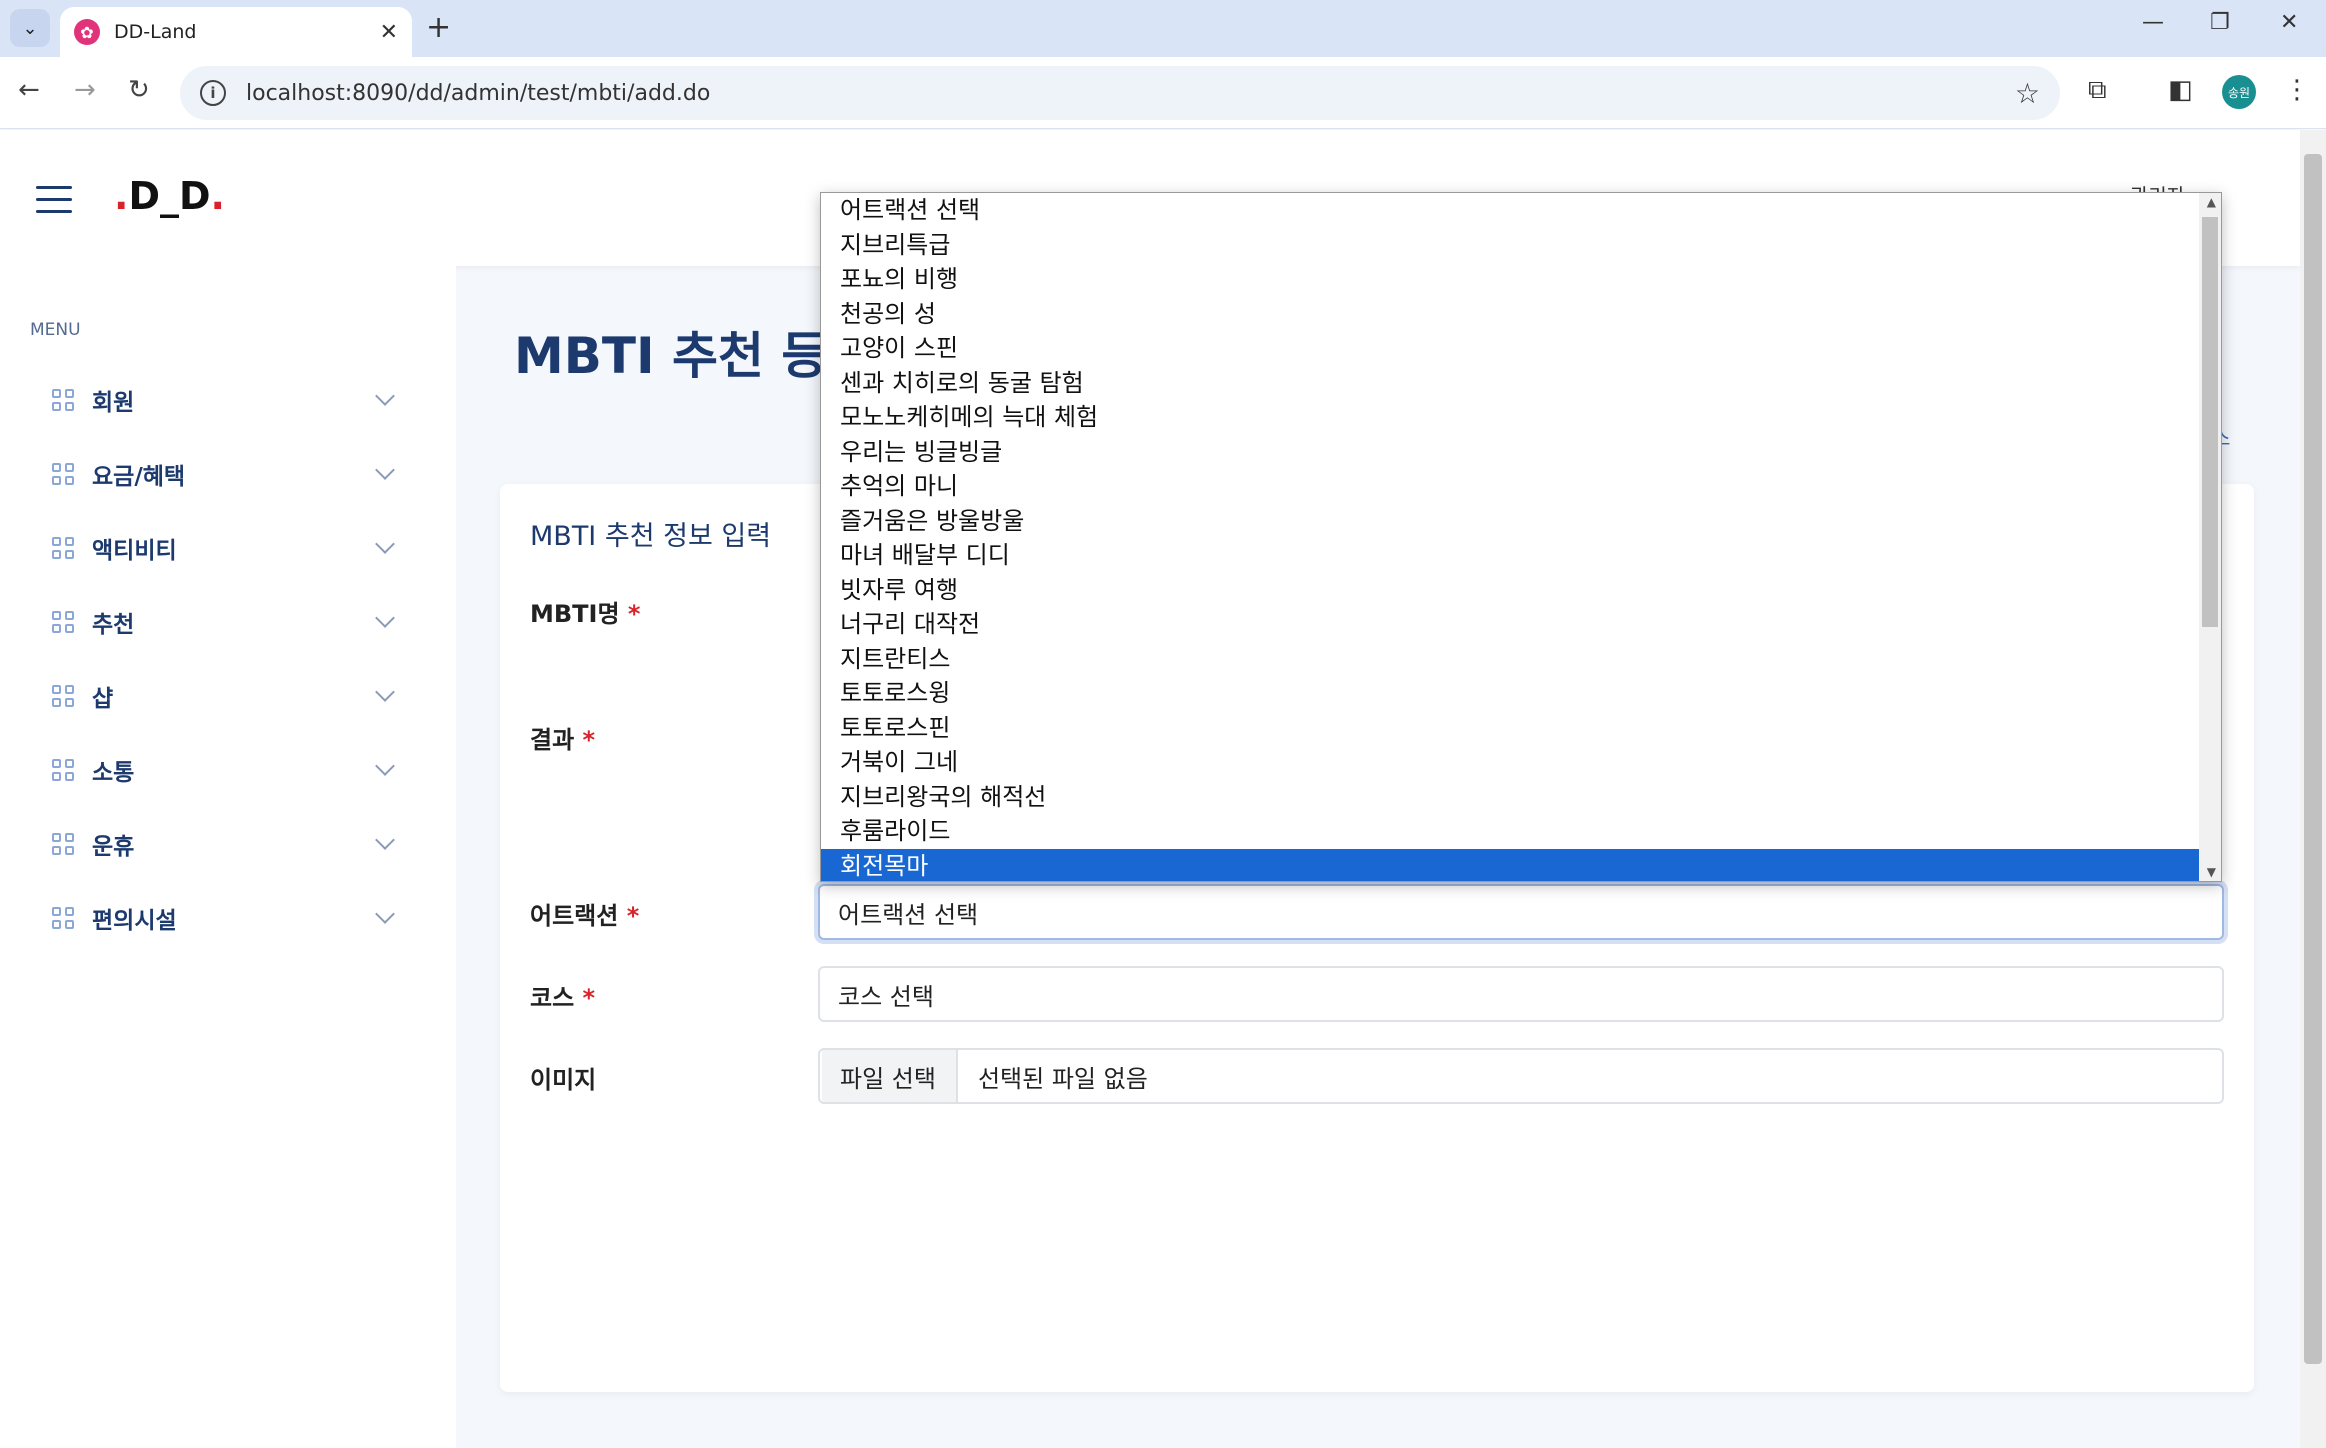 The width and height of the screenshot is (2326, 1448). What do you see at coordinates (169, 196) in the screenshot?
I see `site-logo: .D_D.` at bounding box center [169, 196].